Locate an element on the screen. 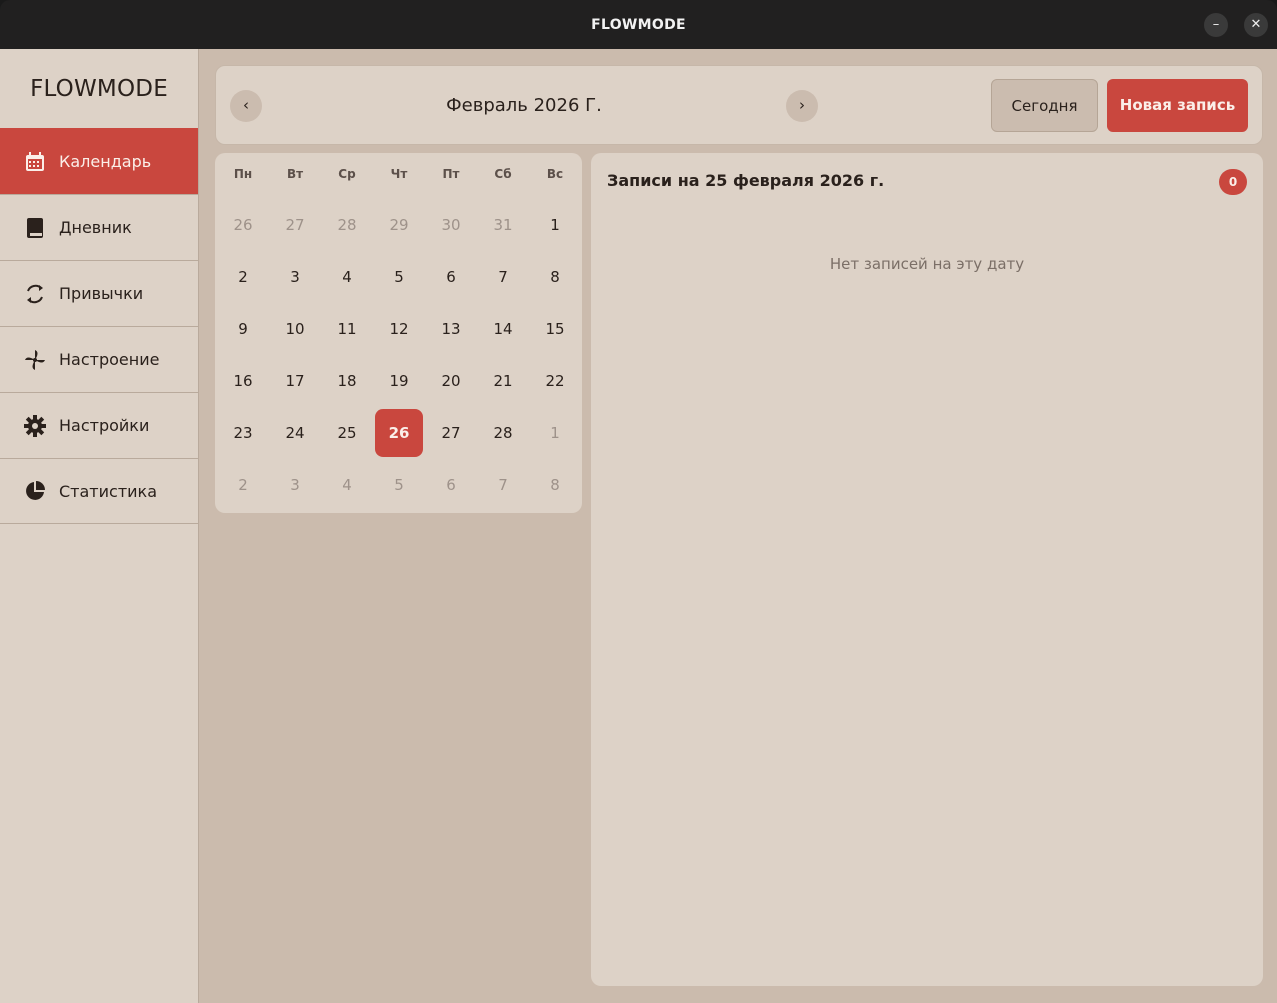  calendar-day: 29 is located at coordinates (399, 225).